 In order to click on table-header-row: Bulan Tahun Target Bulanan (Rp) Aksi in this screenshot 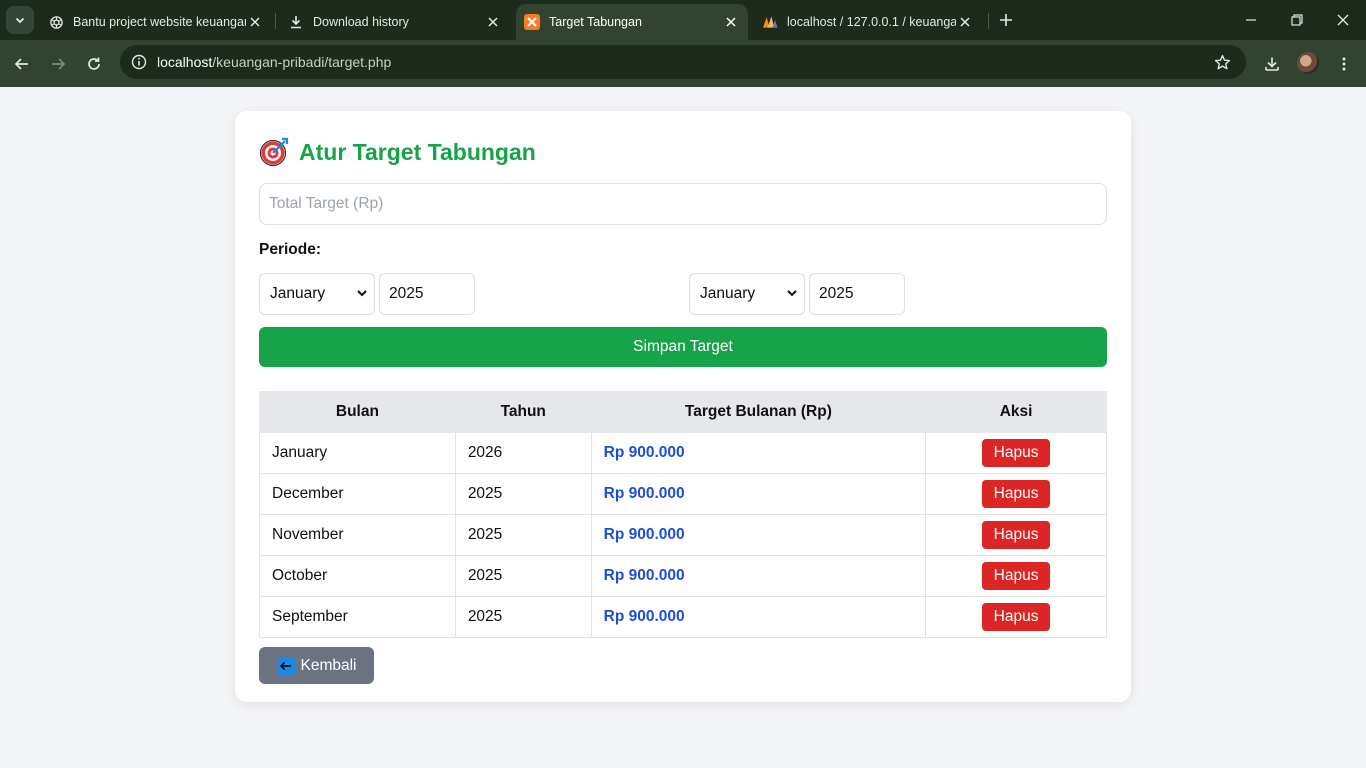, I will do `click(683, 412)`.